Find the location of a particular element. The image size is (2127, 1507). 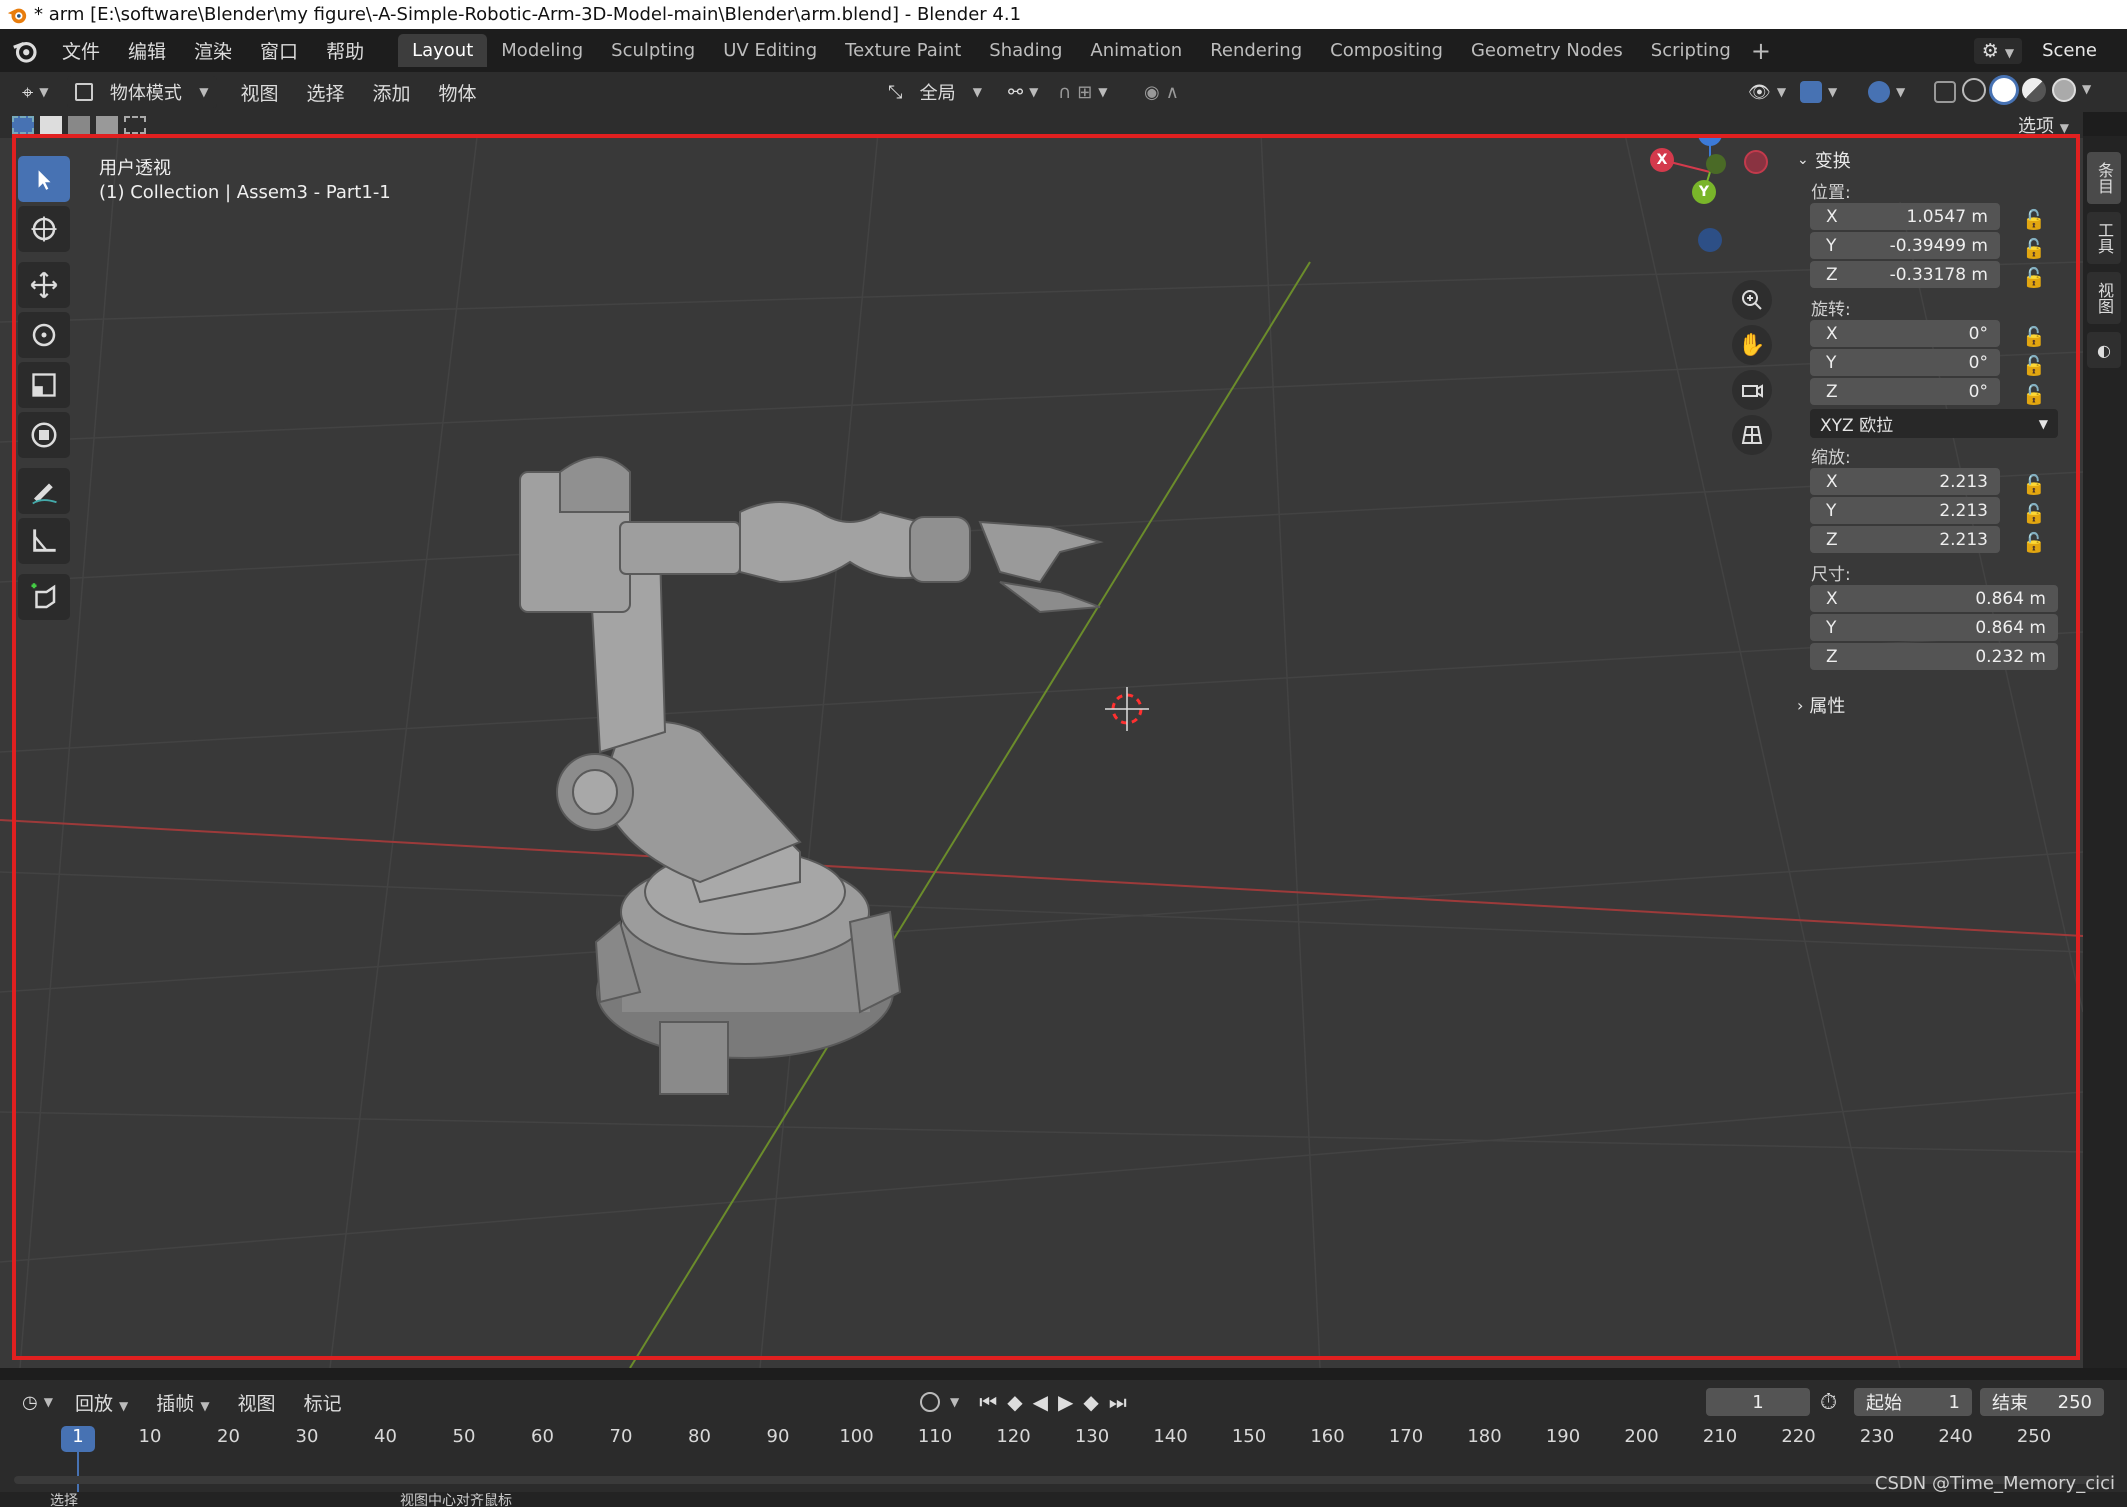

add-cube-tool is located at coordinates (44, 597).